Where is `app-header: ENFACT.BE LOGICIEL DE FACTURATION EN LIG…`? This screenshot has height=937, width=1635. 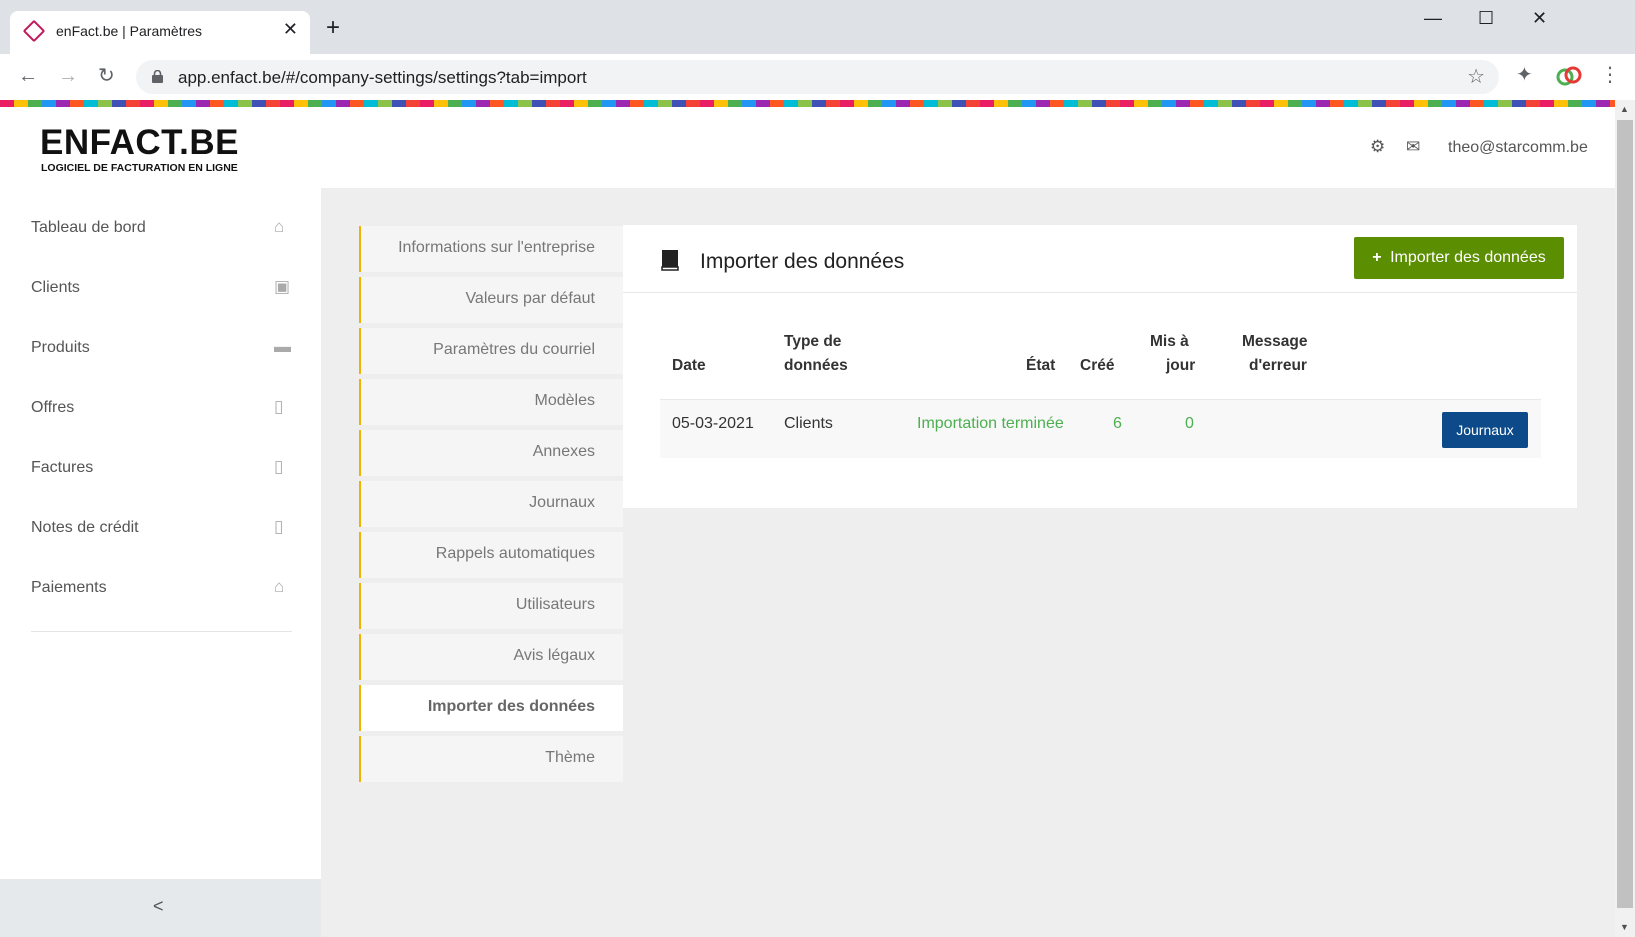
app-header: ENFACT.BE LOGICIEL DE FACTURATION EN LIG… is located at coordinates (807, 147).